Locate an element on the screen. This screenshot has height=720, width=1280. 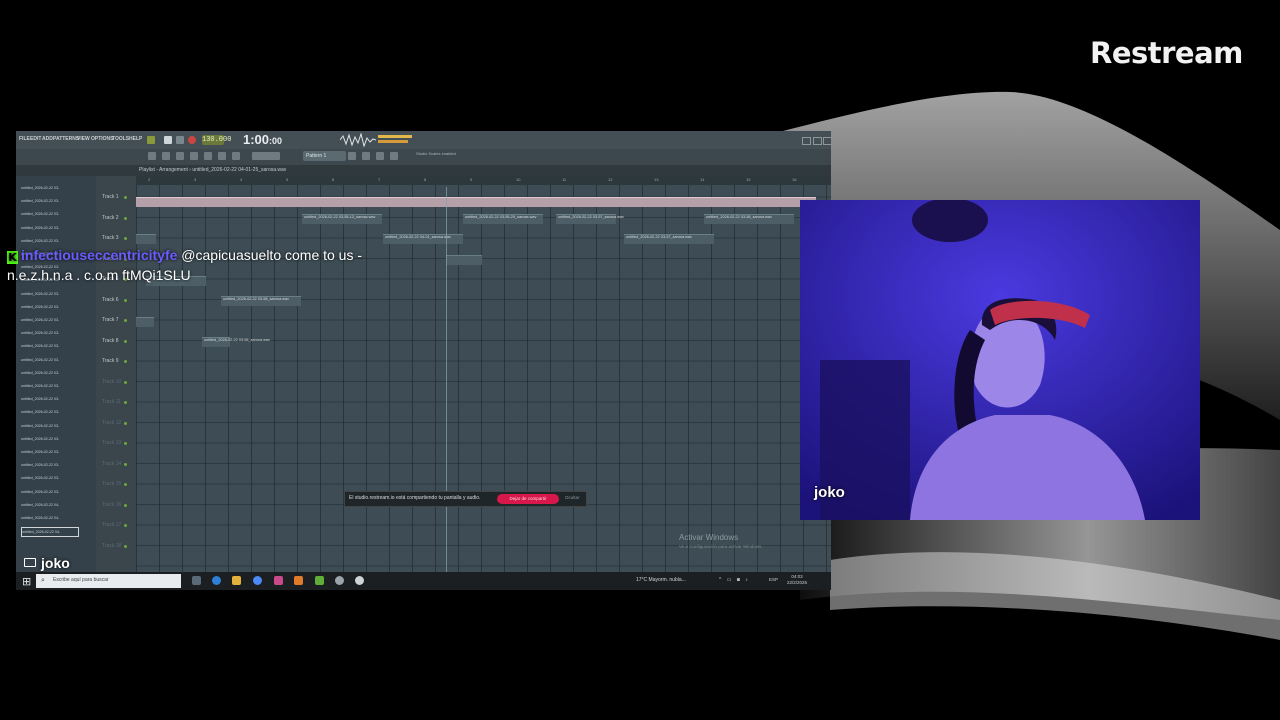
track-label: Track 16 is located at coordinates (111, 505).